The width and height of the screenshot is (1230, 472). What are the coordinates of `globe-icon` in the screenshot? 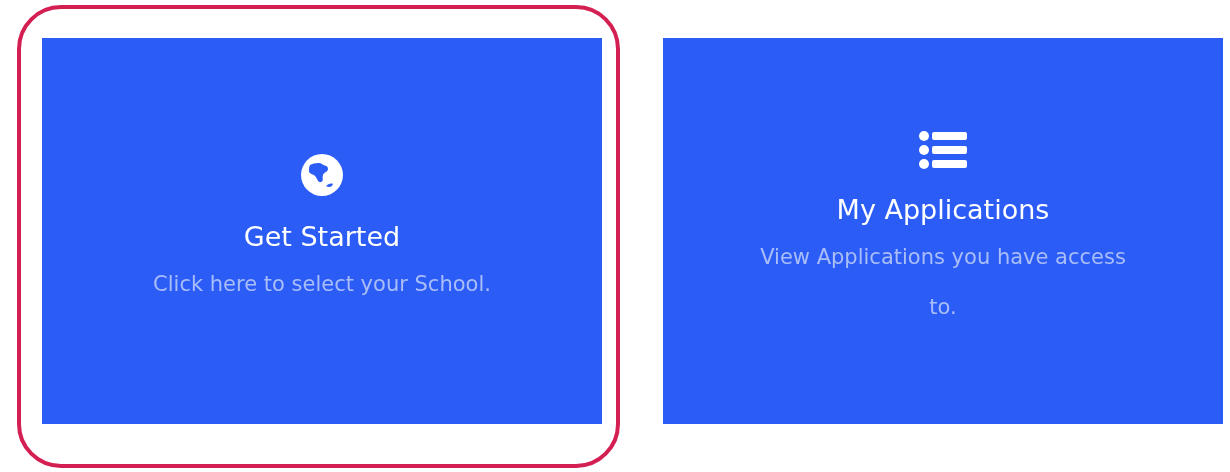 It's located at (322, 175).